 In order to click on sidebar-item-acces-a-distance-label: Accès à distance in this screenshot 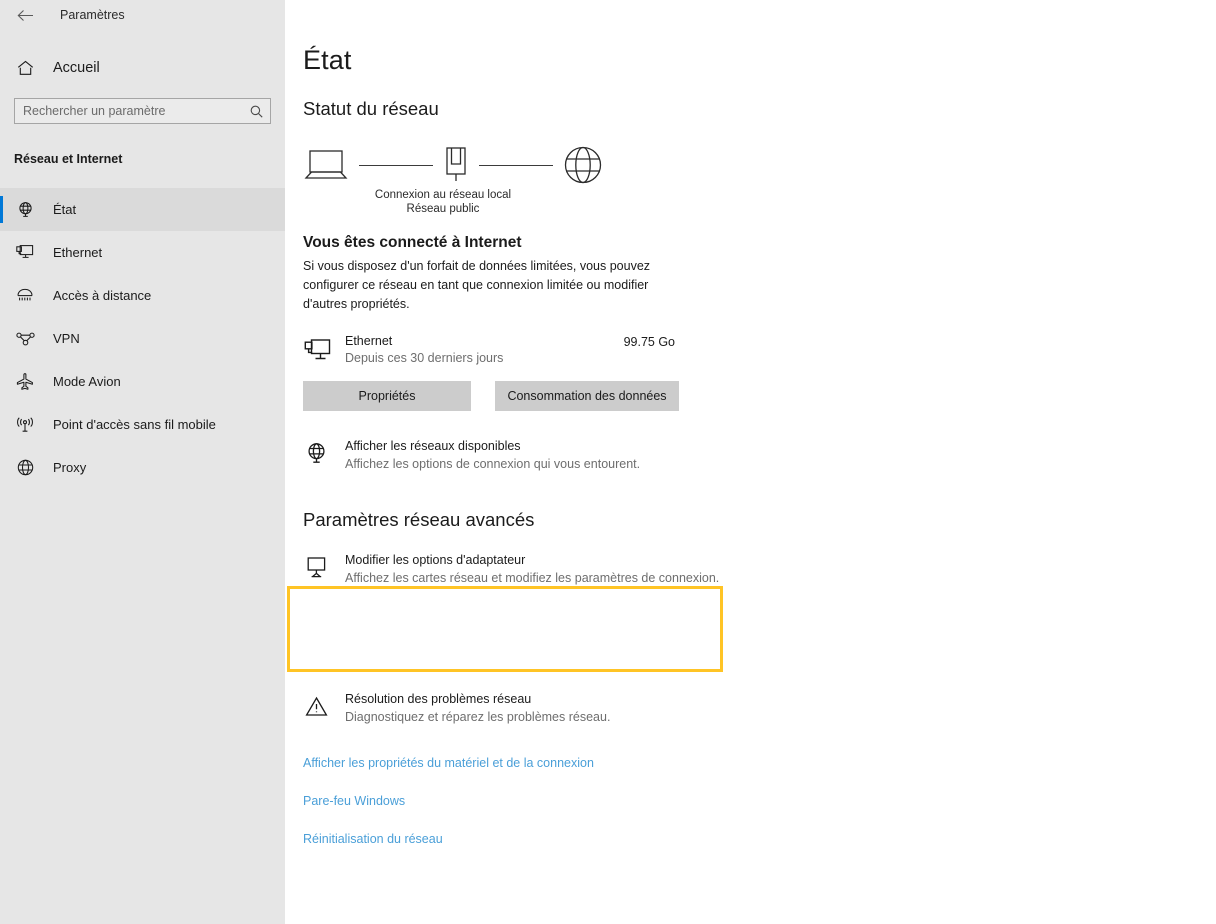, I will do `click(102, 295)`.